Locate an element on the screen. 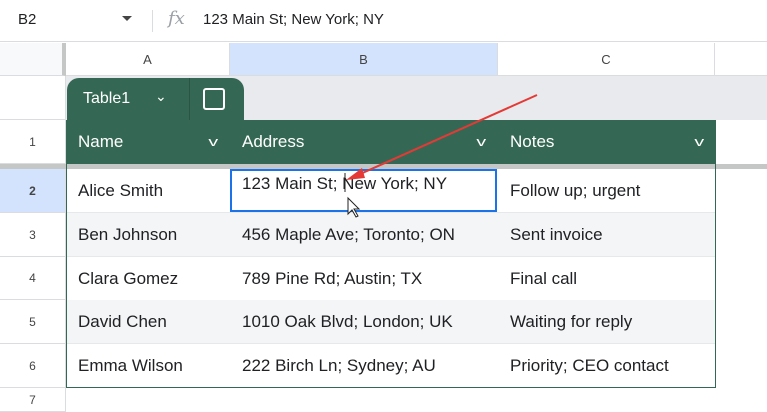  table-calculator-icon is located at coordinates (214, 99).